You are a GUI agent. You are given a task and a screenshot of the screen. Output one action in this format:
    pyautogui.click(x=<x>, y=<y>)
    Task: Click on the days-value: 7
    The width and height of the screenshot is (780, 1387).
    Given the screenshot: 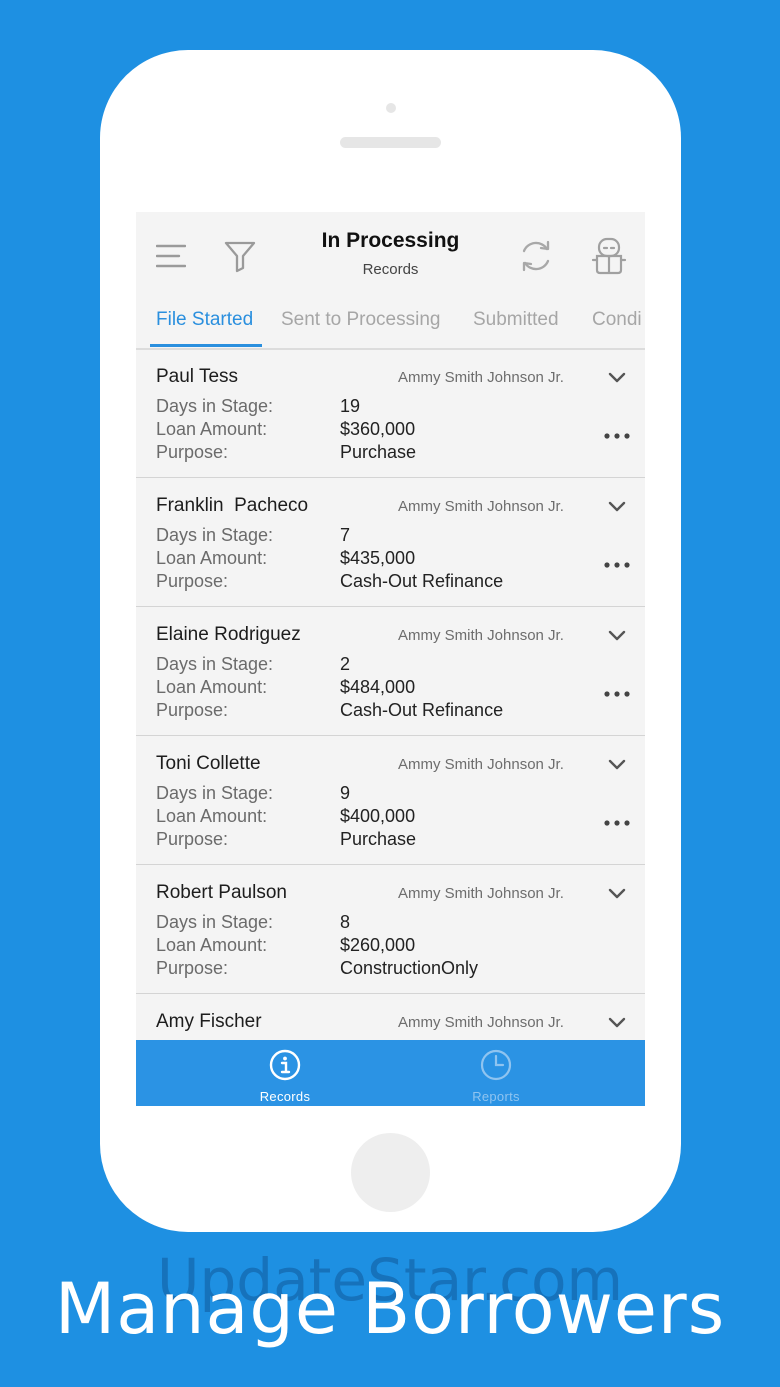 What is the action you would take?
    pyautogui.click(x=345, y=535)
    